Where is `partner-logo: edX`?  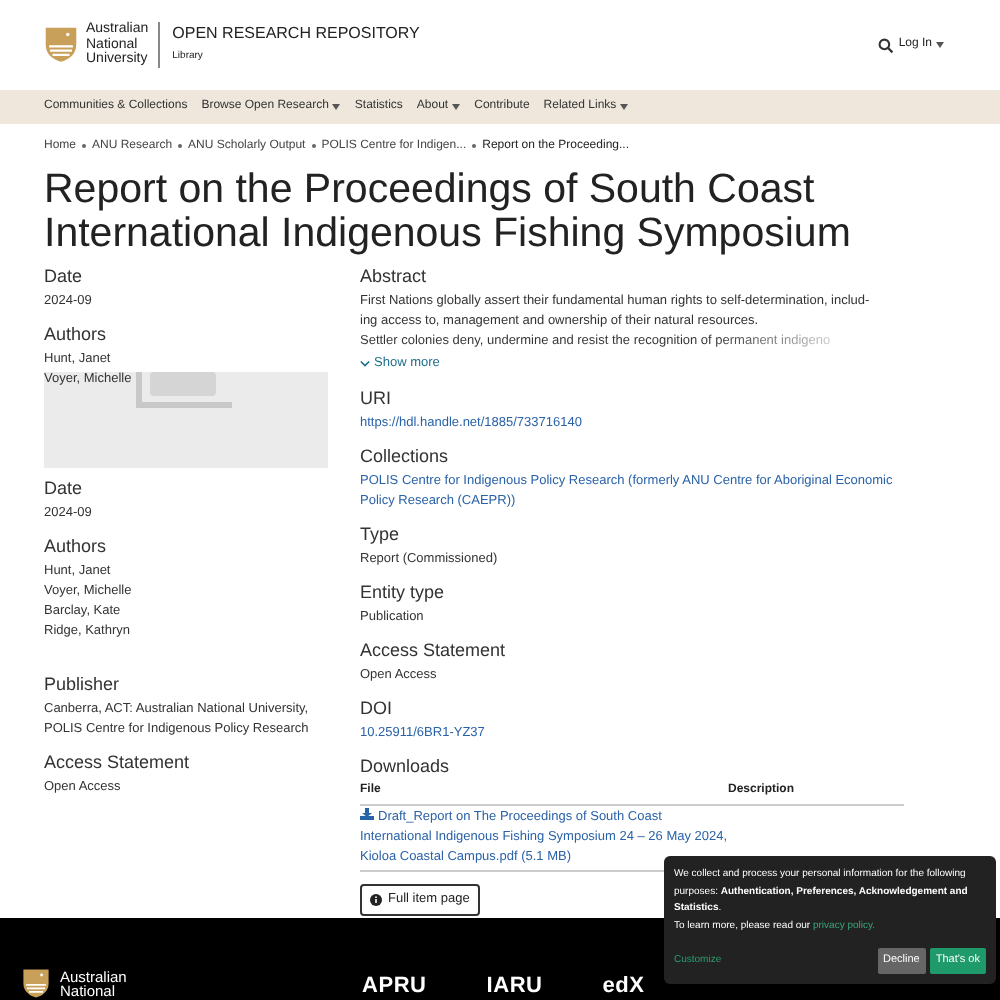
partner-logo: edX is located at coordinates (623, 987).